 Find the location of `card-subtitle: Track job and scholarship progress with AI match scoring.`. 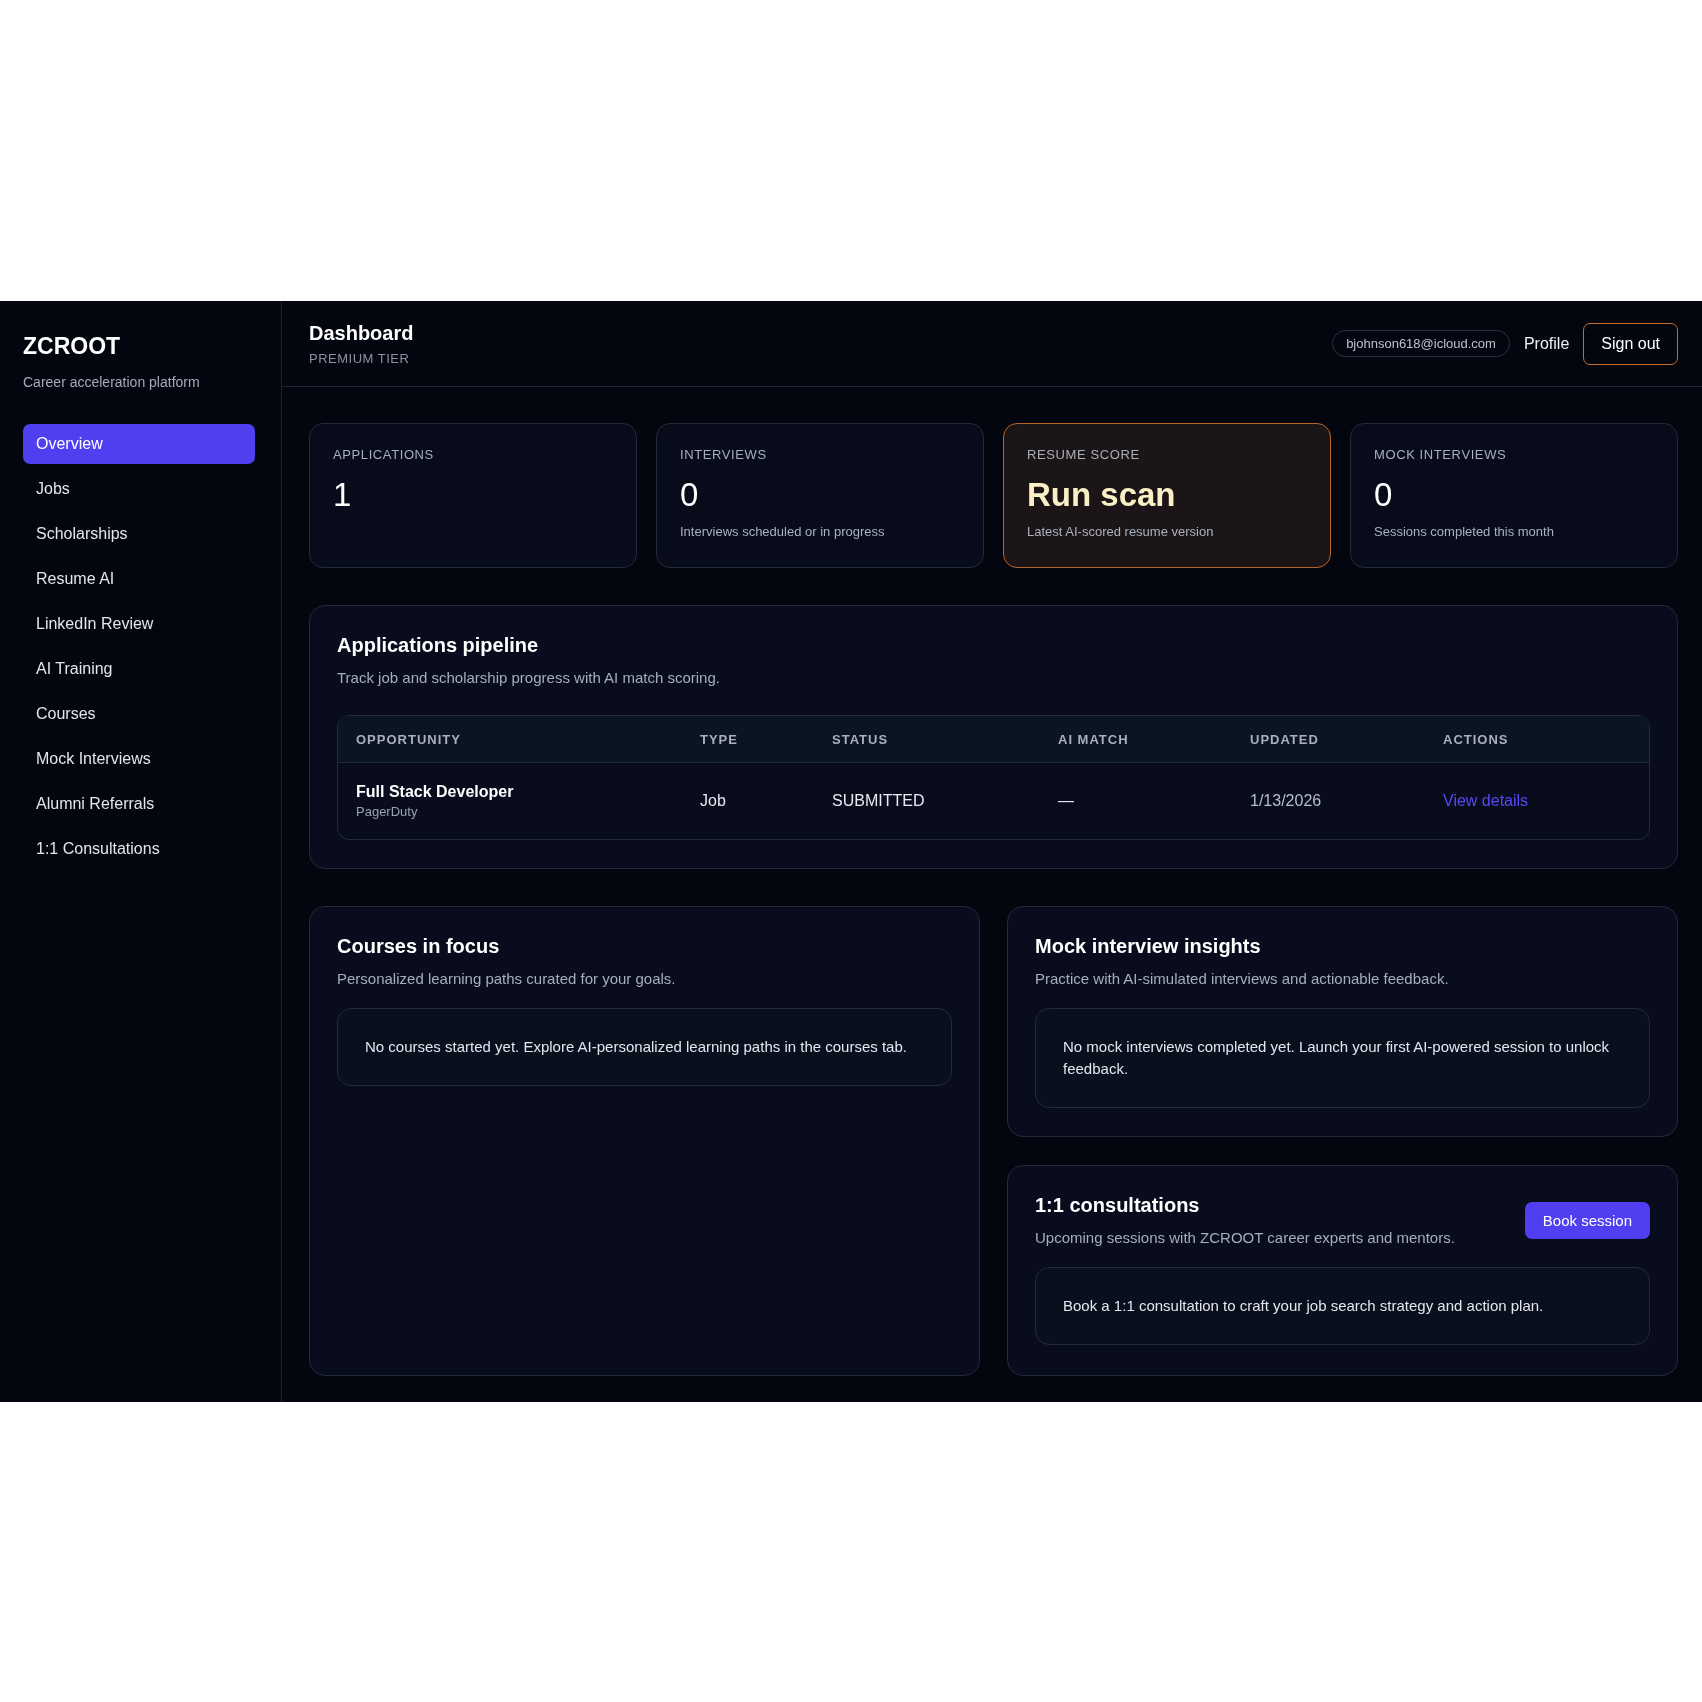

card-subtitle: Track job and scholarship progress with AI match scoring. is located at coordinates (529, 677).